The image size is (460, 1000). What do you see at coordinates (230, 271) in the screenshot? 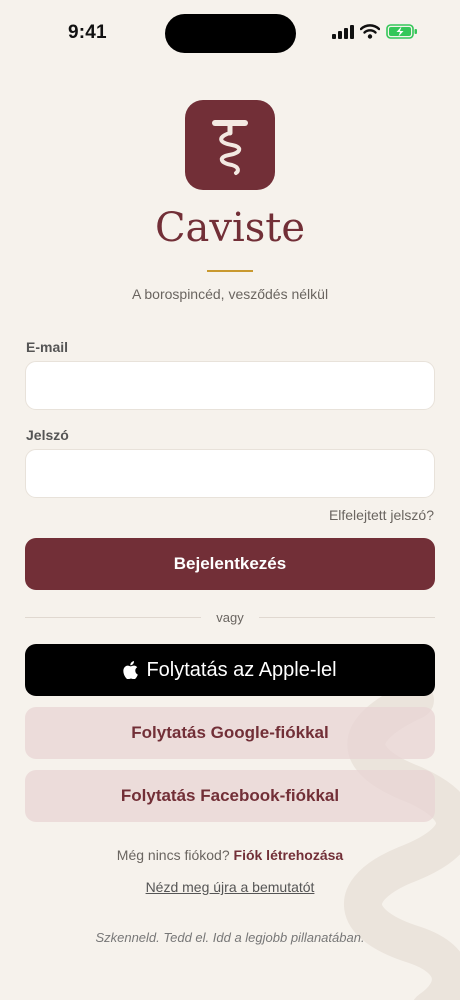
I see `title-divider` at bounding box center [230, 271].